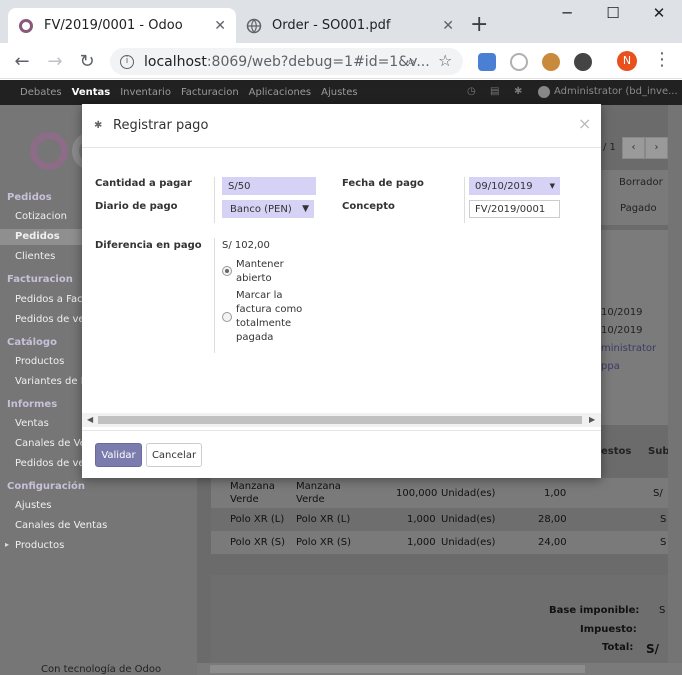  I want to click on odoo-favicon-icon, so click(26, 26).